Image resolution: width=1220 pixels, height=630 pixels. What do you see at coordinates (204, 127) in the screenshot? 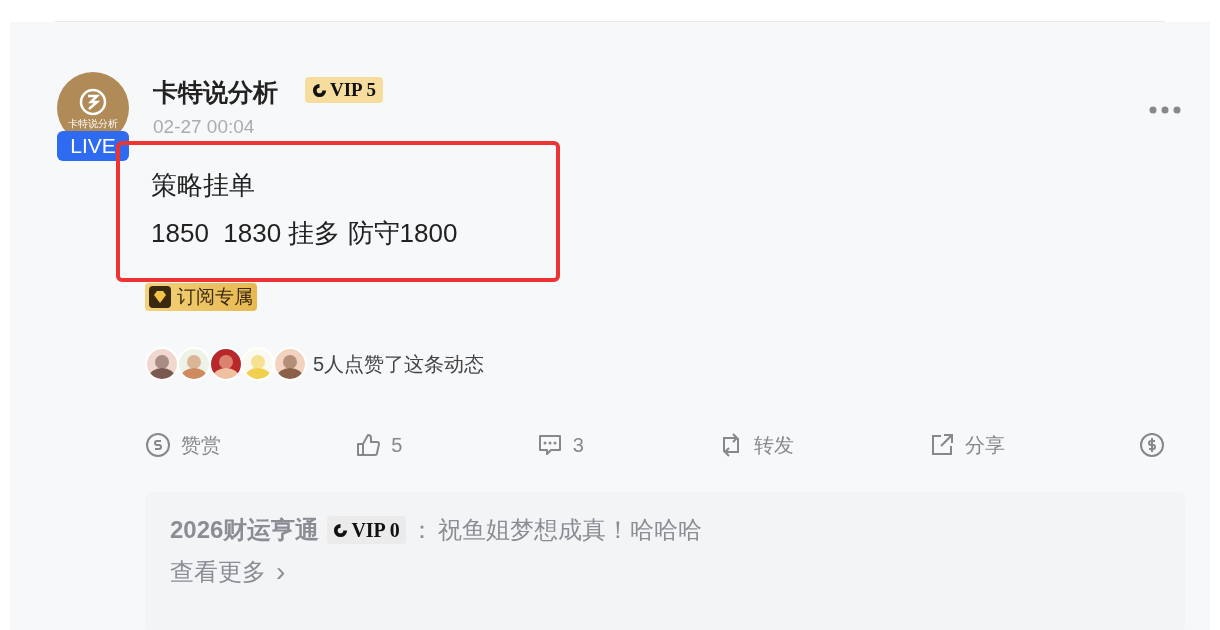
I see `post-time: 02-27 00:04` at bounding box center [204, 127].